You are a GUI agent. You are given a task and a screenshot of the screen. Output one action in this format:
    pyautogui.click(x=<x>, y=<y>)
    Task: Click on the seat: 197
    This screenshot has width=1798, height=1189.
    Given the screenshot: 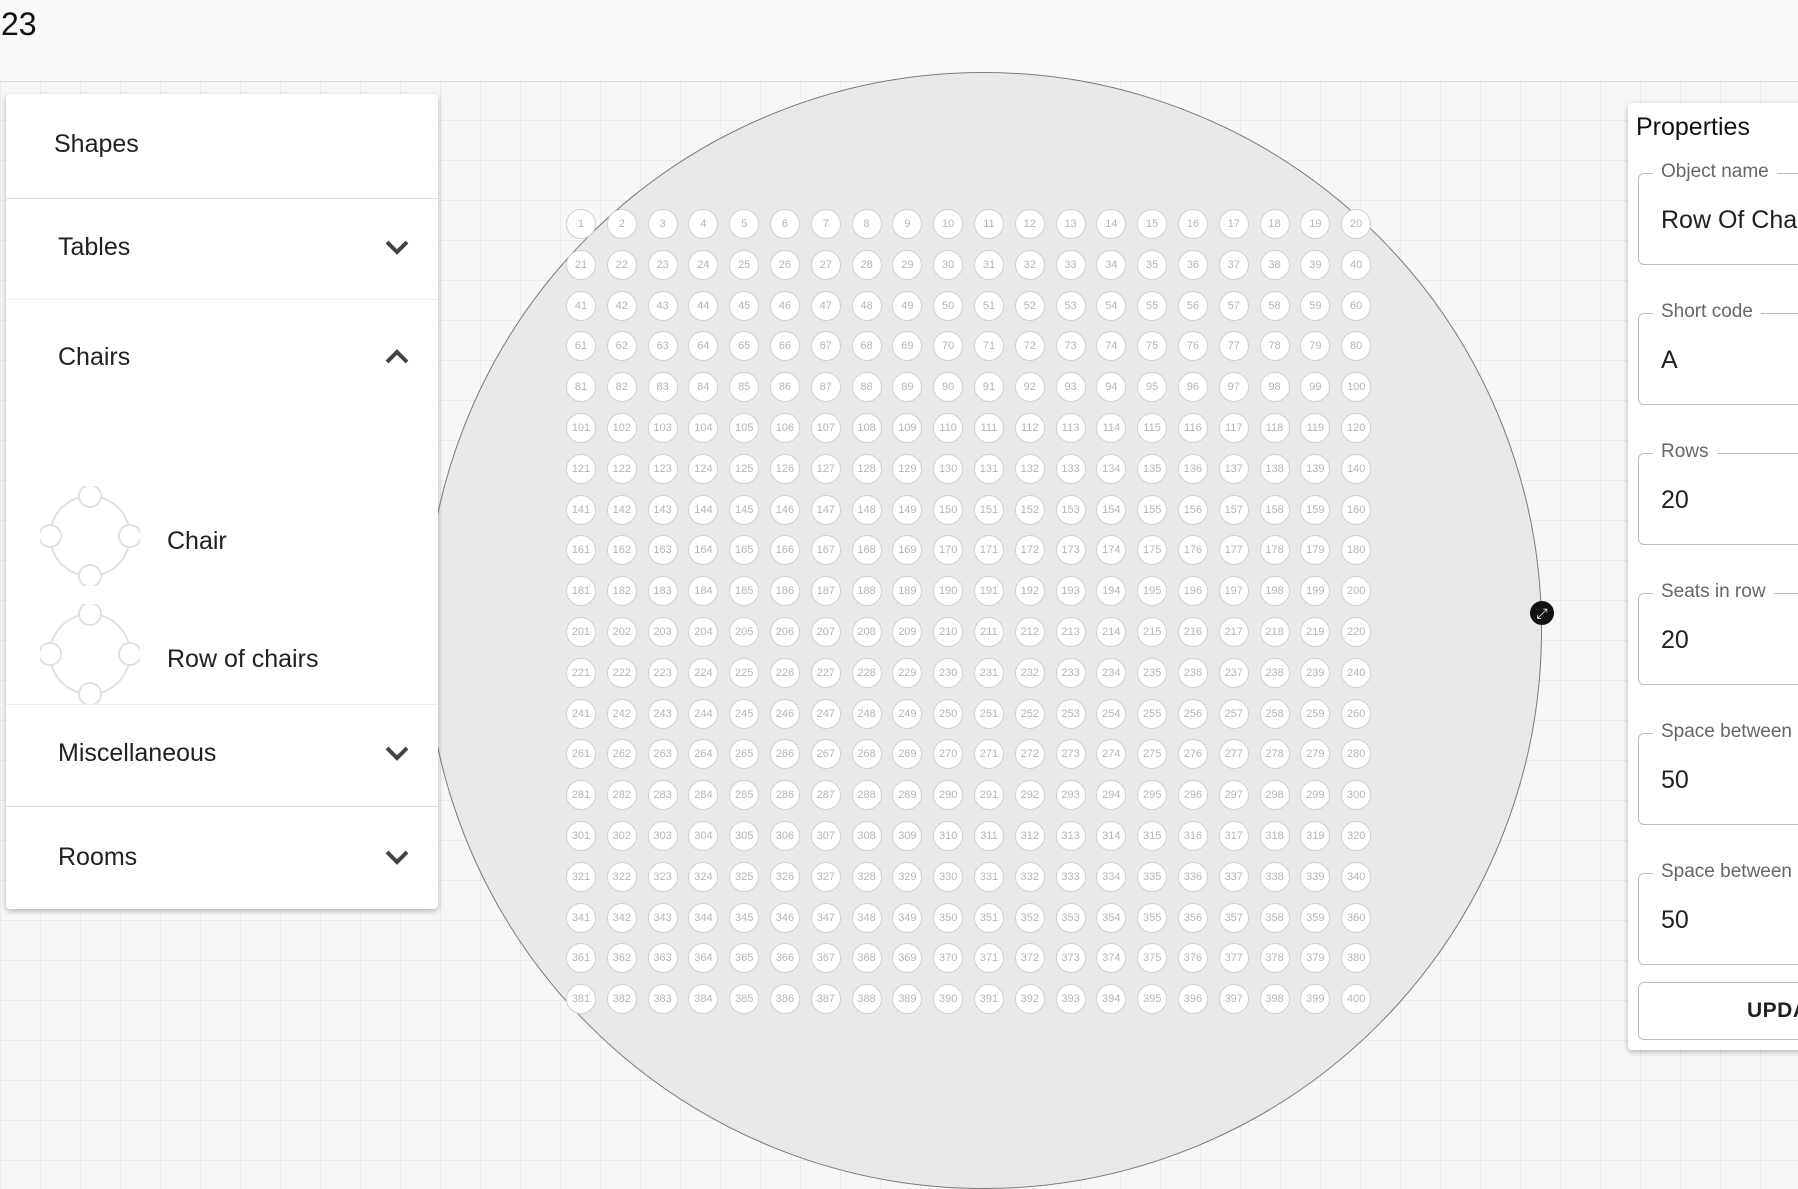 What is the action you would take?
    pyautogui.click(x=1233, y=591)
    